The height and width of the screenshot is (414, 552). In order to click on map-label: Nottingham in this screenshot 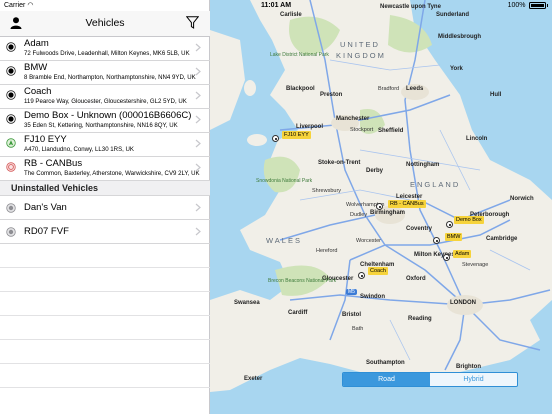, I will do `click(423, 165)`.